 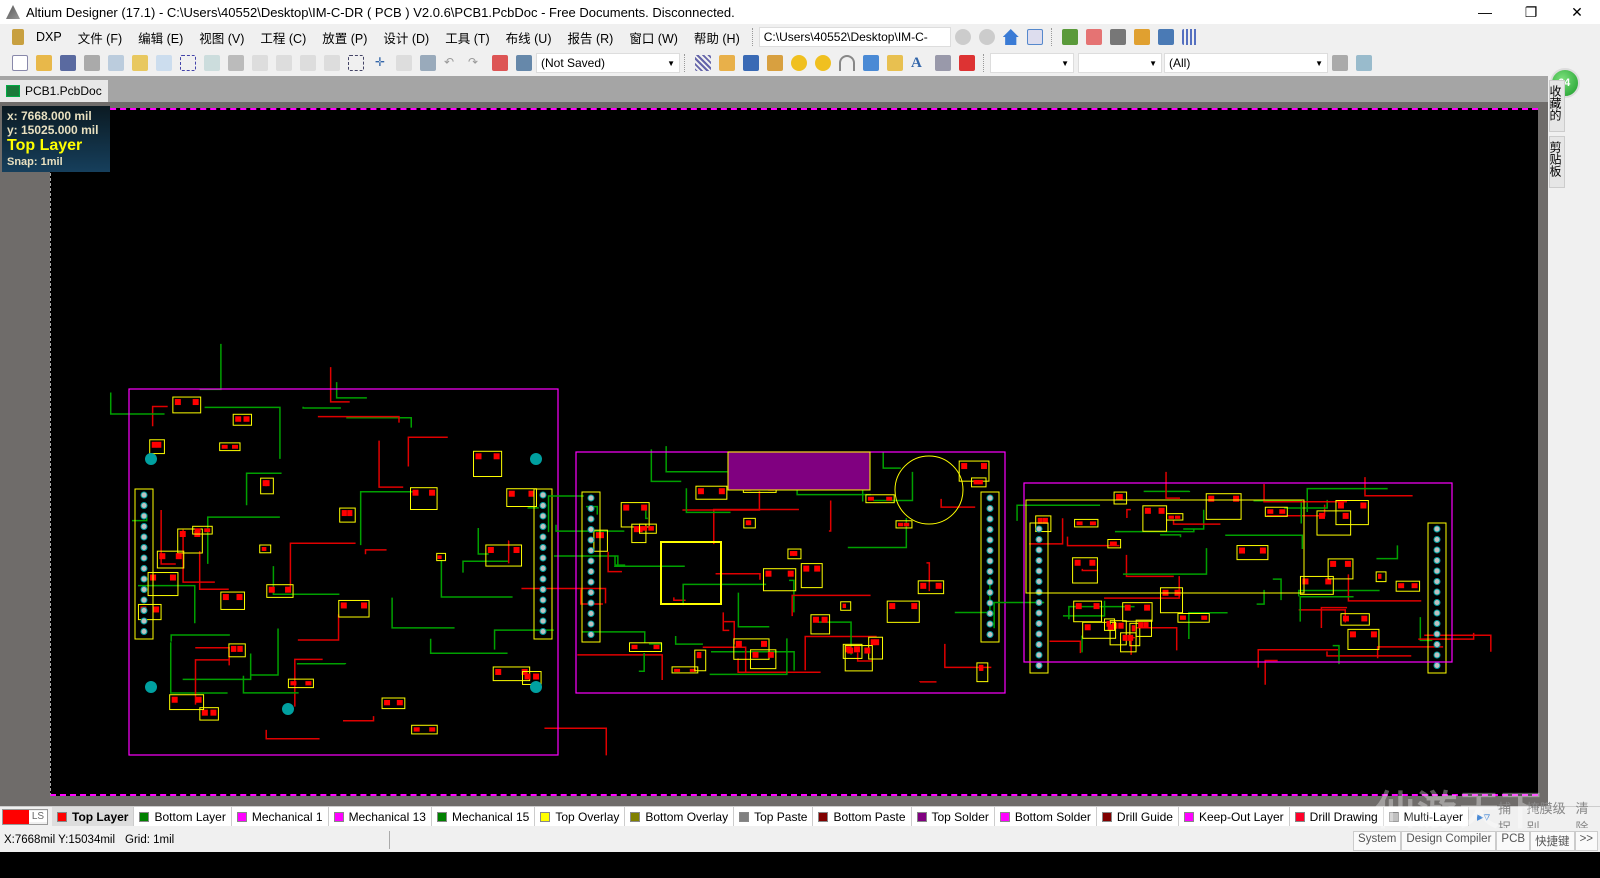 What do you see at coordinates (862, 816) in the screenshot?
I see `layer-tab-bottom-paste: Bottom Paste` at bounding box center [862, 816].